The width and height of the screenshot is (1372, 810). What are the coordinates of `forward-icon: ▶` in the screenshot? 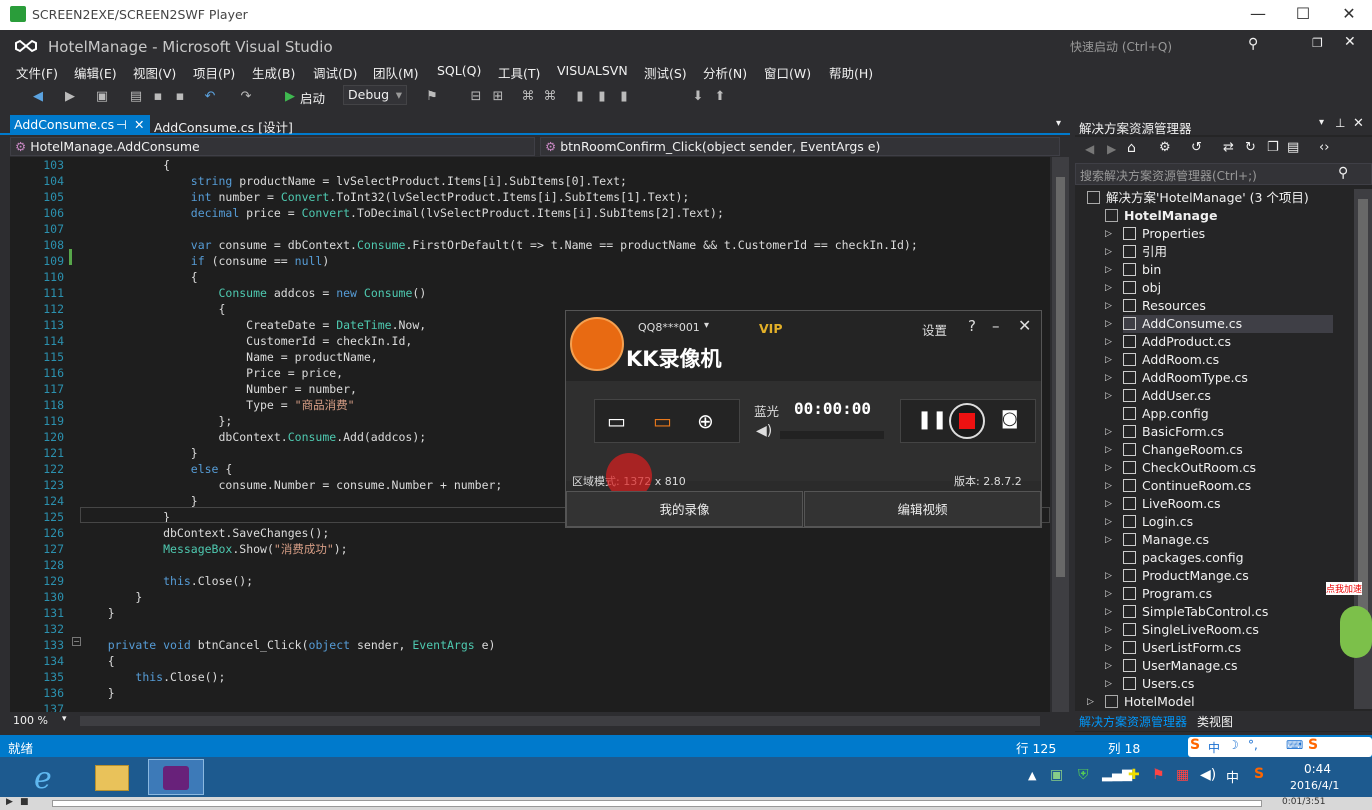 It's located at (70, 97).